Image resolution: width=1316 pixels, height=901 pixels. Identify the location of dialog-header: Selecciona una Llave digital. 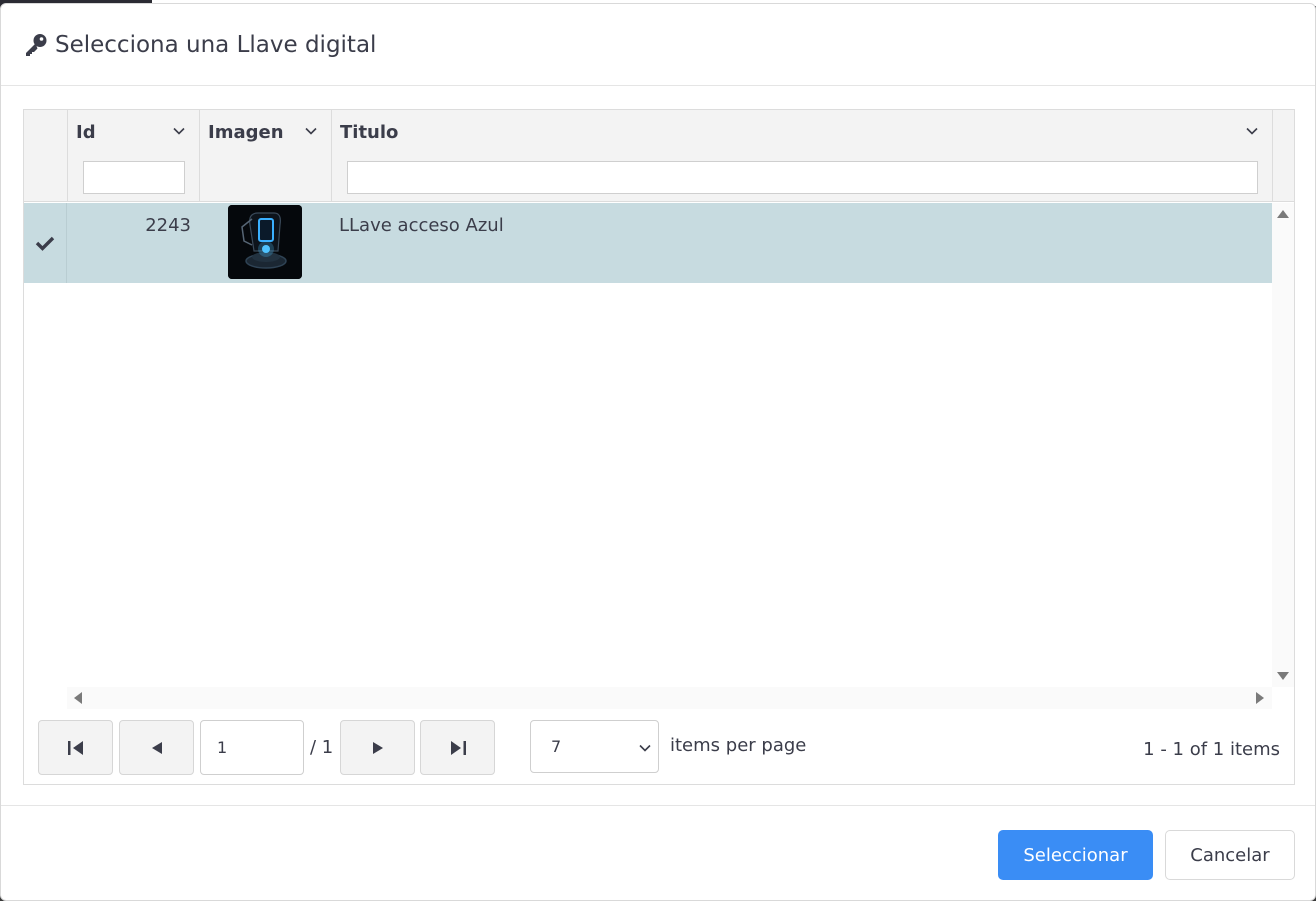
(658, 45).